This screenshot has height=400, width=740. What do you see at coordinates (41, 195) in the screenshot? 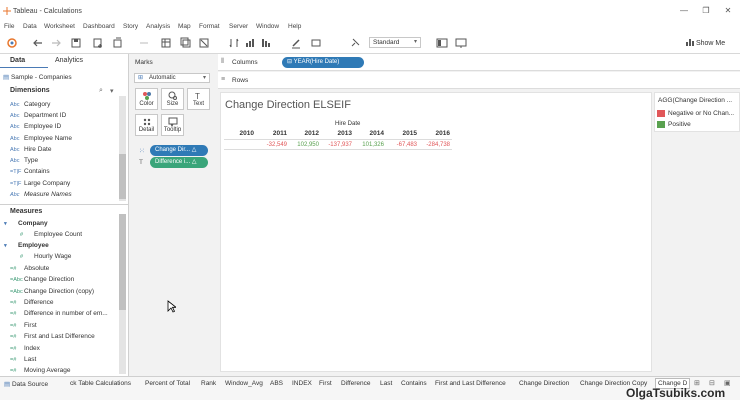
I see `field-dimension: Abc Measure Names` at bounding box center [41, 195].